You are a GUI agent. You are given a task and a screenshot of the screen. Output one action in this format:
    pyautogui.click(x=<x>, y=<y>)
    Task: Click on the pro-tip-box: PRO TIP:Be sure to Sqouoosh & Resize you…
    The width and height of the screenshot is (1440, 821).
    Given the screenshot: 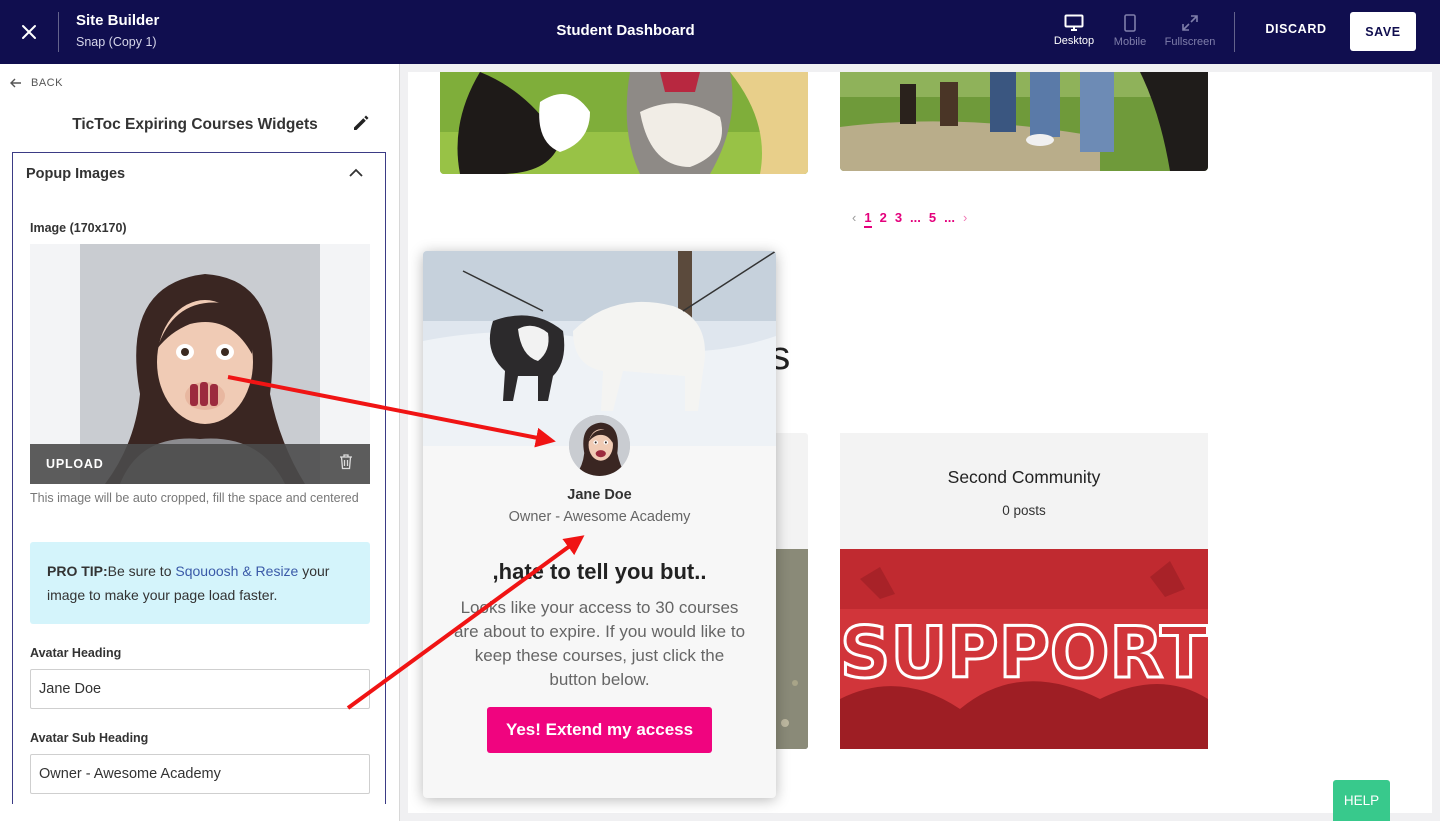 What is the action you would take?
    pyautogui.click(x=200, y=583)
    